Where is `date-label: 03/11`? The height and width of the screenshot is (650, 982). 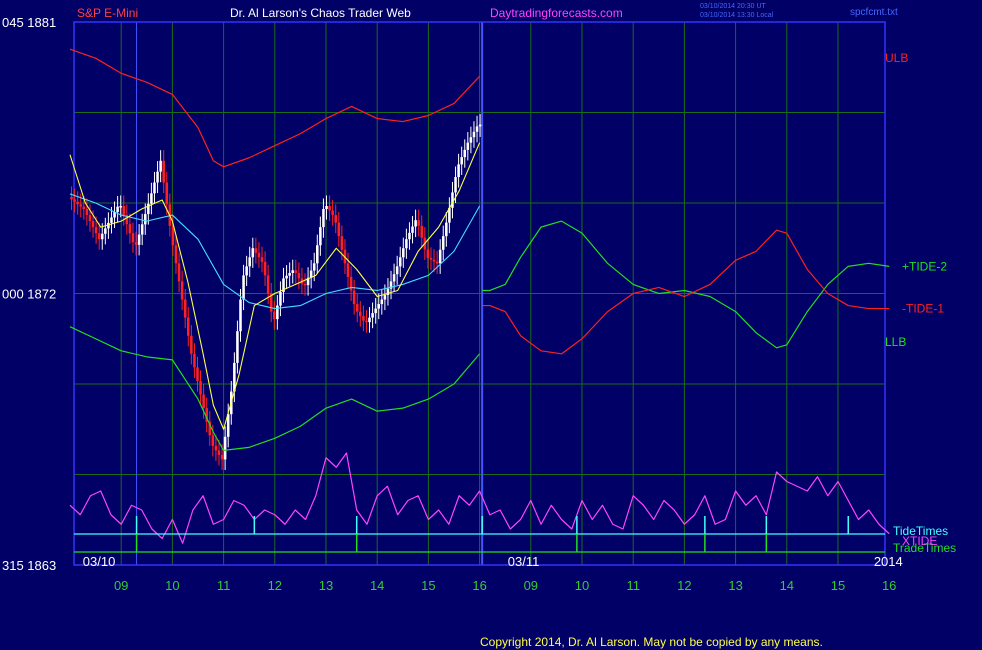 date-label: 03/11 is located at coordinates (524, 561).